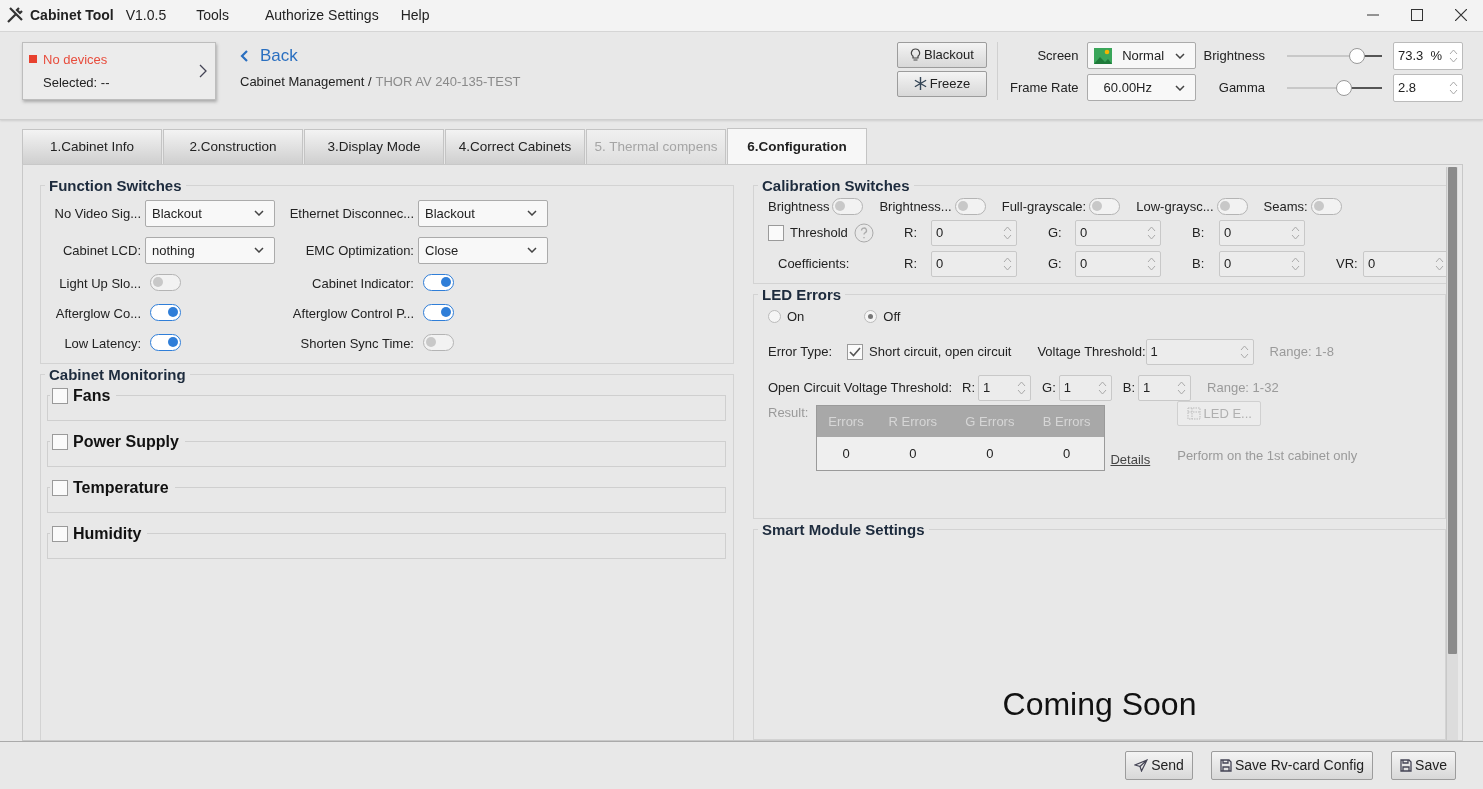 This screenshot has height=789, width=1483. What do you see at coordinates (146, 15) in the screenshot?
I see `version-label: V1.0.5` at bounding box center [146, 15].